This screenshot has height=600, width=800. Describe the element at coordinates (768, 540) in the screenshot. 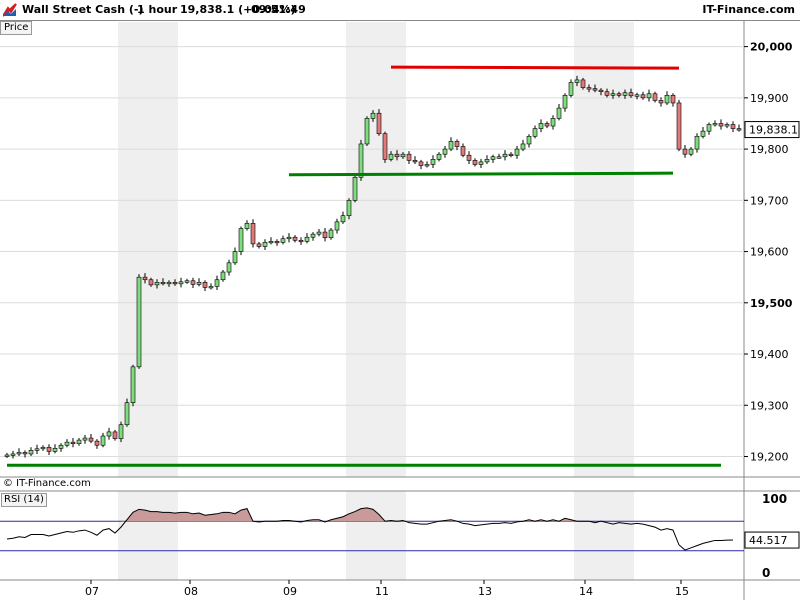

I see `rsi-last-label: 44.517` at that location.